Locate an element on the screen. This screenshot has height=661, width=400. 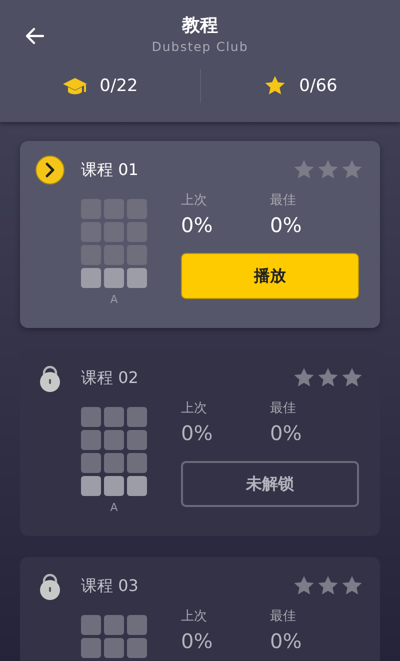
lesson-title: 课程 01 is located at coordinates (110, 170).